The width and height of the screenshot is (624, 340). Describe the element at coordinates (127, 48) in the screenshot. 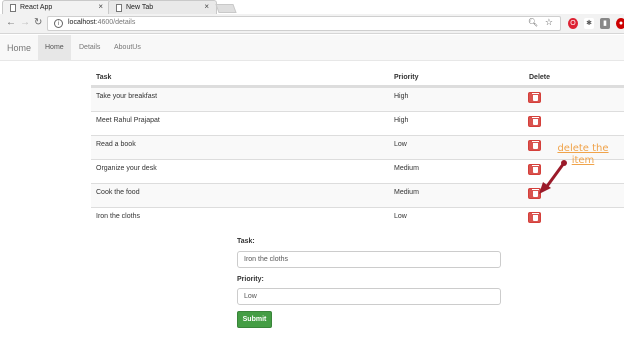

I see `nav-link-aboutus: AboutUs` at that location.